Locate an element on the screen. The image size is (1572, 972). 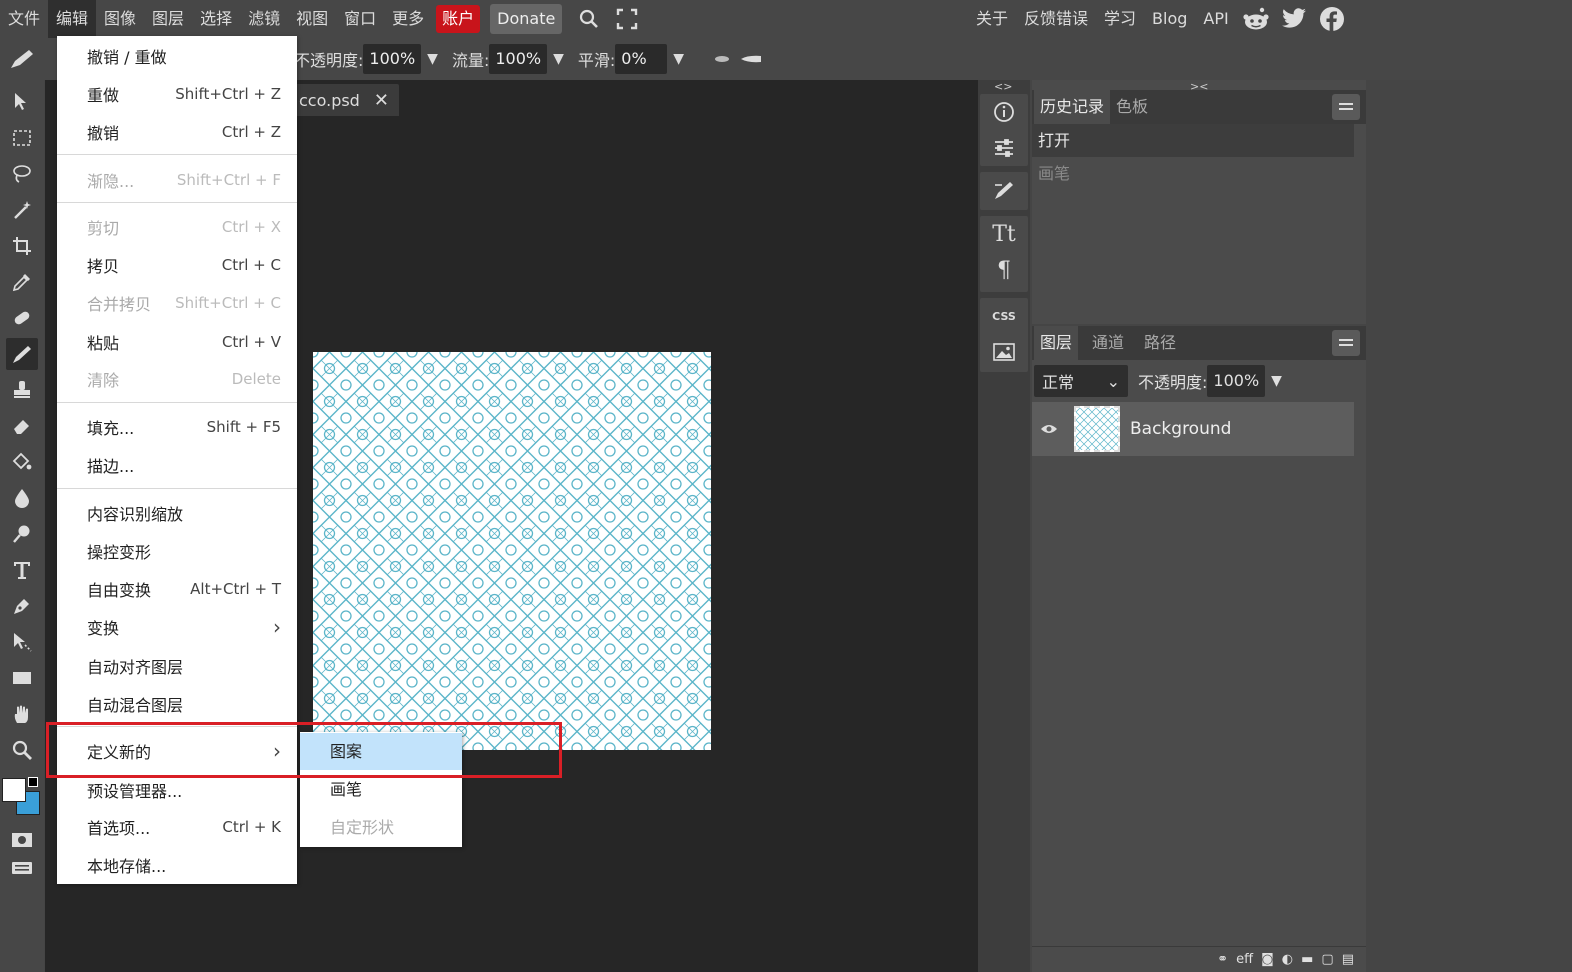
delete-layer-icon: ▤ is located at coordinates (1348, 959).